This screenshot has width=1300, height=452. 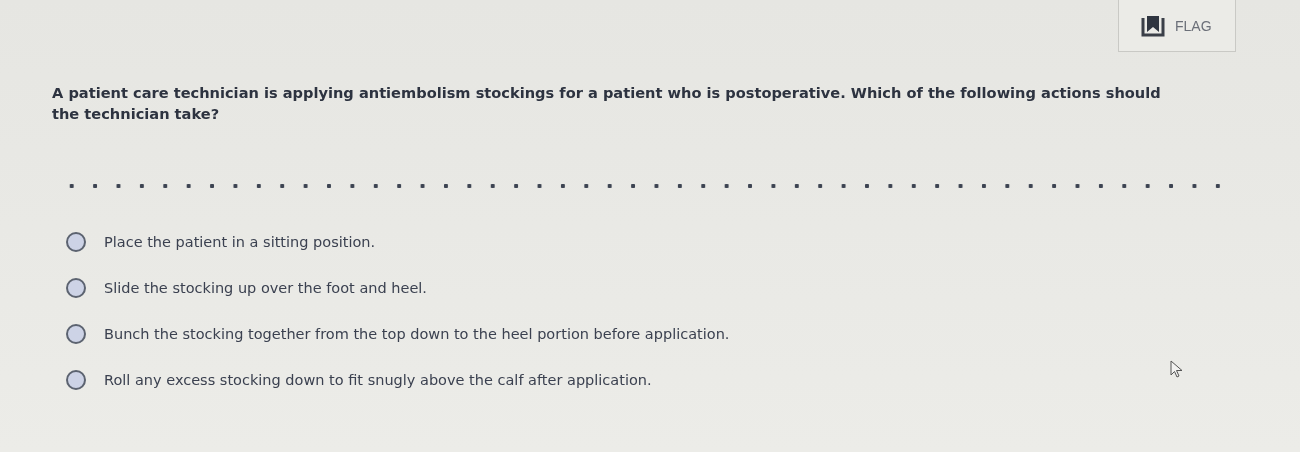 What do you see at coordinates (683, 380) in the screenshot?
I see `answer-option: Roll any excess stocking down to fit snugly above the calf after application.` at bounding box center [683, 380].